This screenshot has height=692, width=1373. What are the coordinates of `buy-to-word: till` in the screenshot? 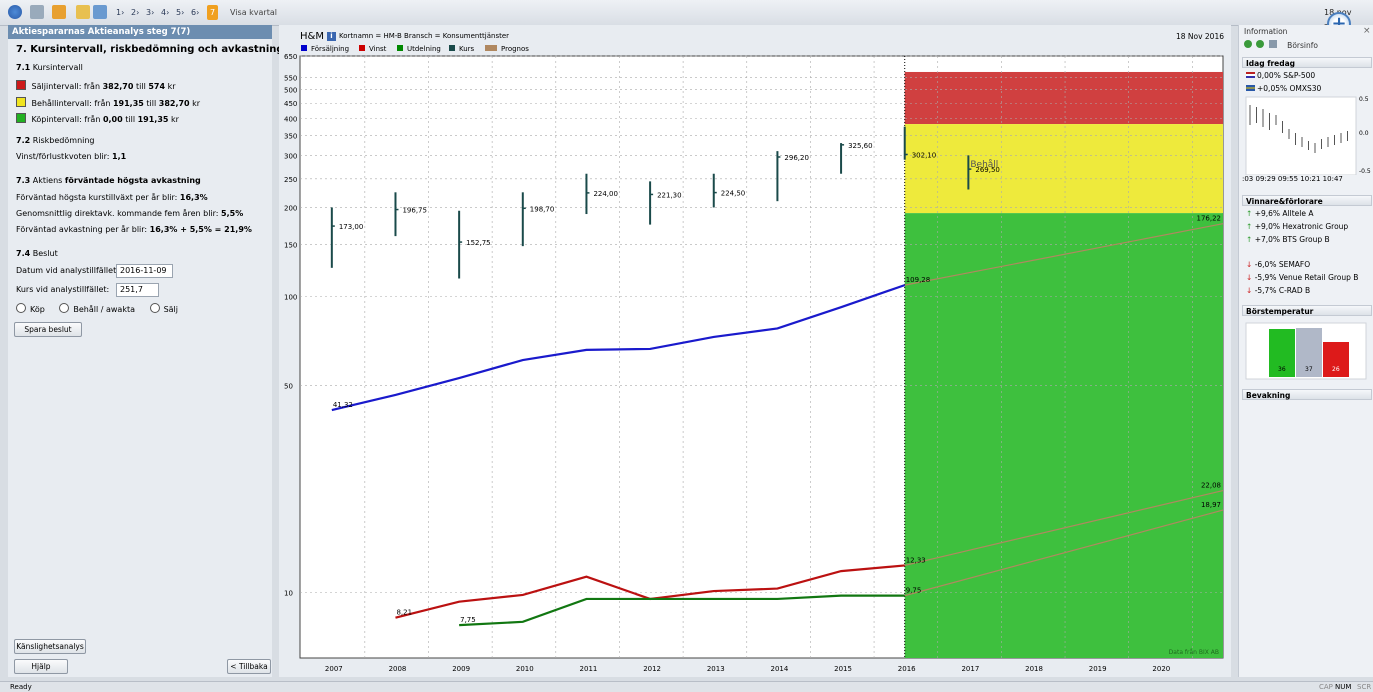 It's located at (130, 119).